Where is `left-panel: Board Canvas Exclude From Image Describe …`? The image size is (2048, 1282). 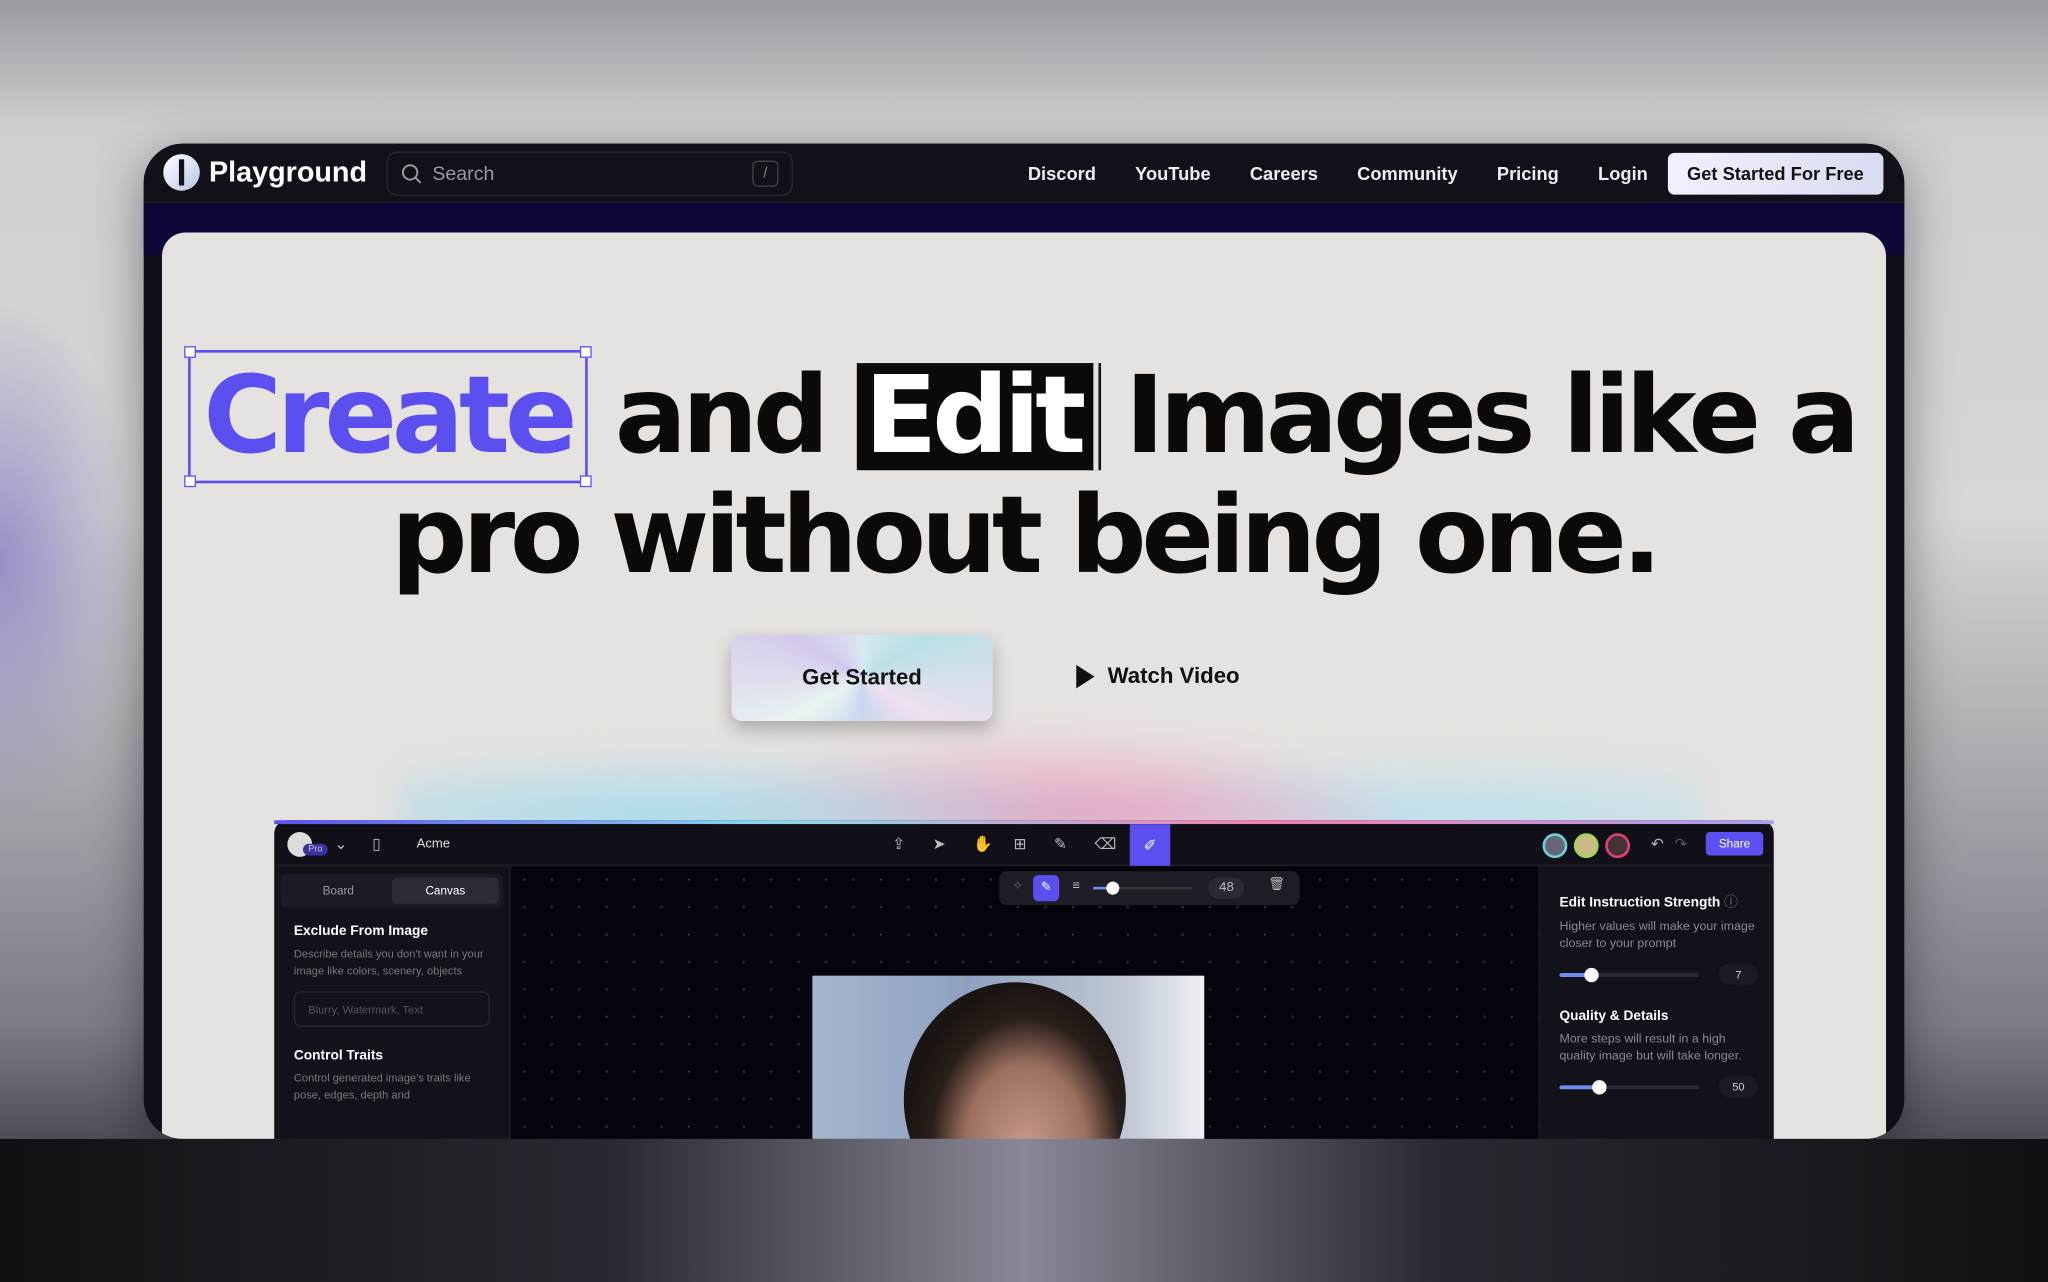
left-panel: Board Canvas Exclude From Image Describe … is located at coordinates (392, 1002).